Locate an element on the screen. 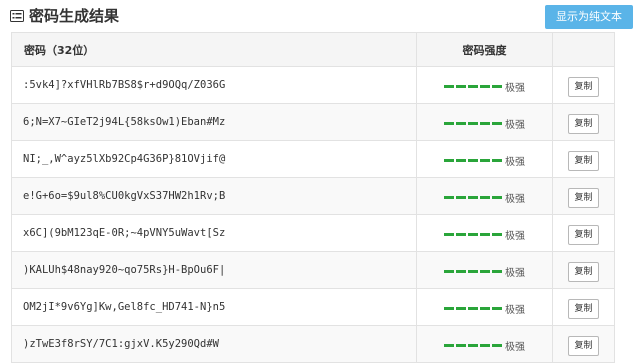 The width and height of the screenshot is (640, 363). title-wrap: 密码生成结果 is located at coordinates (64, 16).